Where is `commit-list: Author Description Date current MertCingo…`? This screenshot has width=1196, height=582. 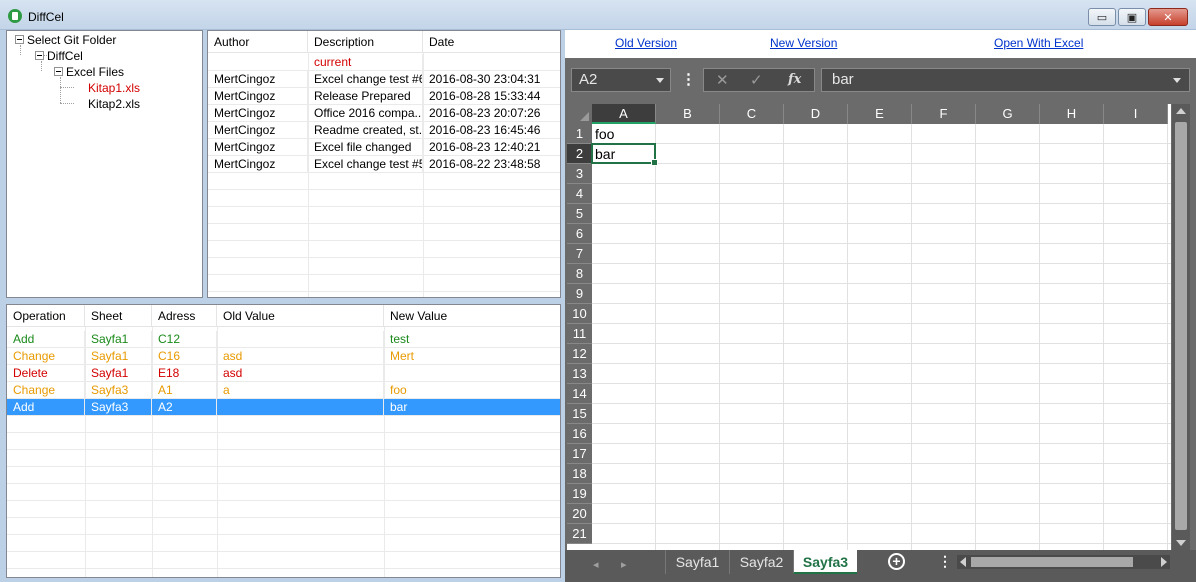
commit-list: Author Description Date current MertCingo… is located at coordinates (384, 164).